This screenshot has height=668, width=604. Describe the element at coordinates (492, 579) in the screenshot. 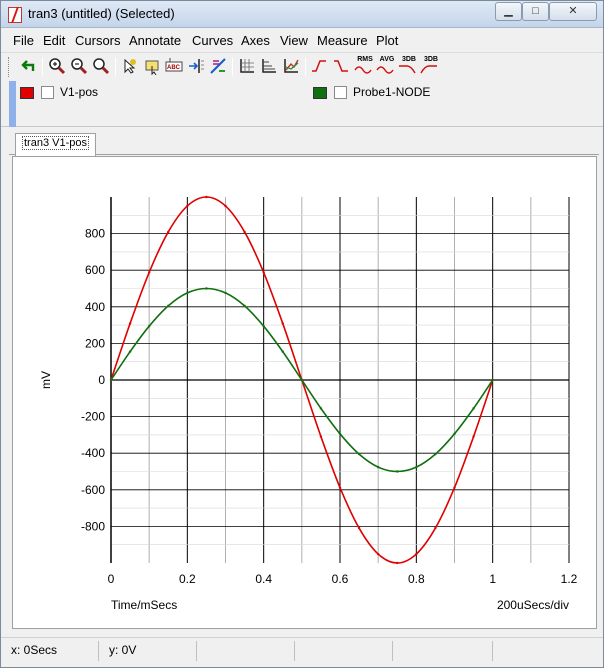

I see `x-tick-label: 1` at that location.